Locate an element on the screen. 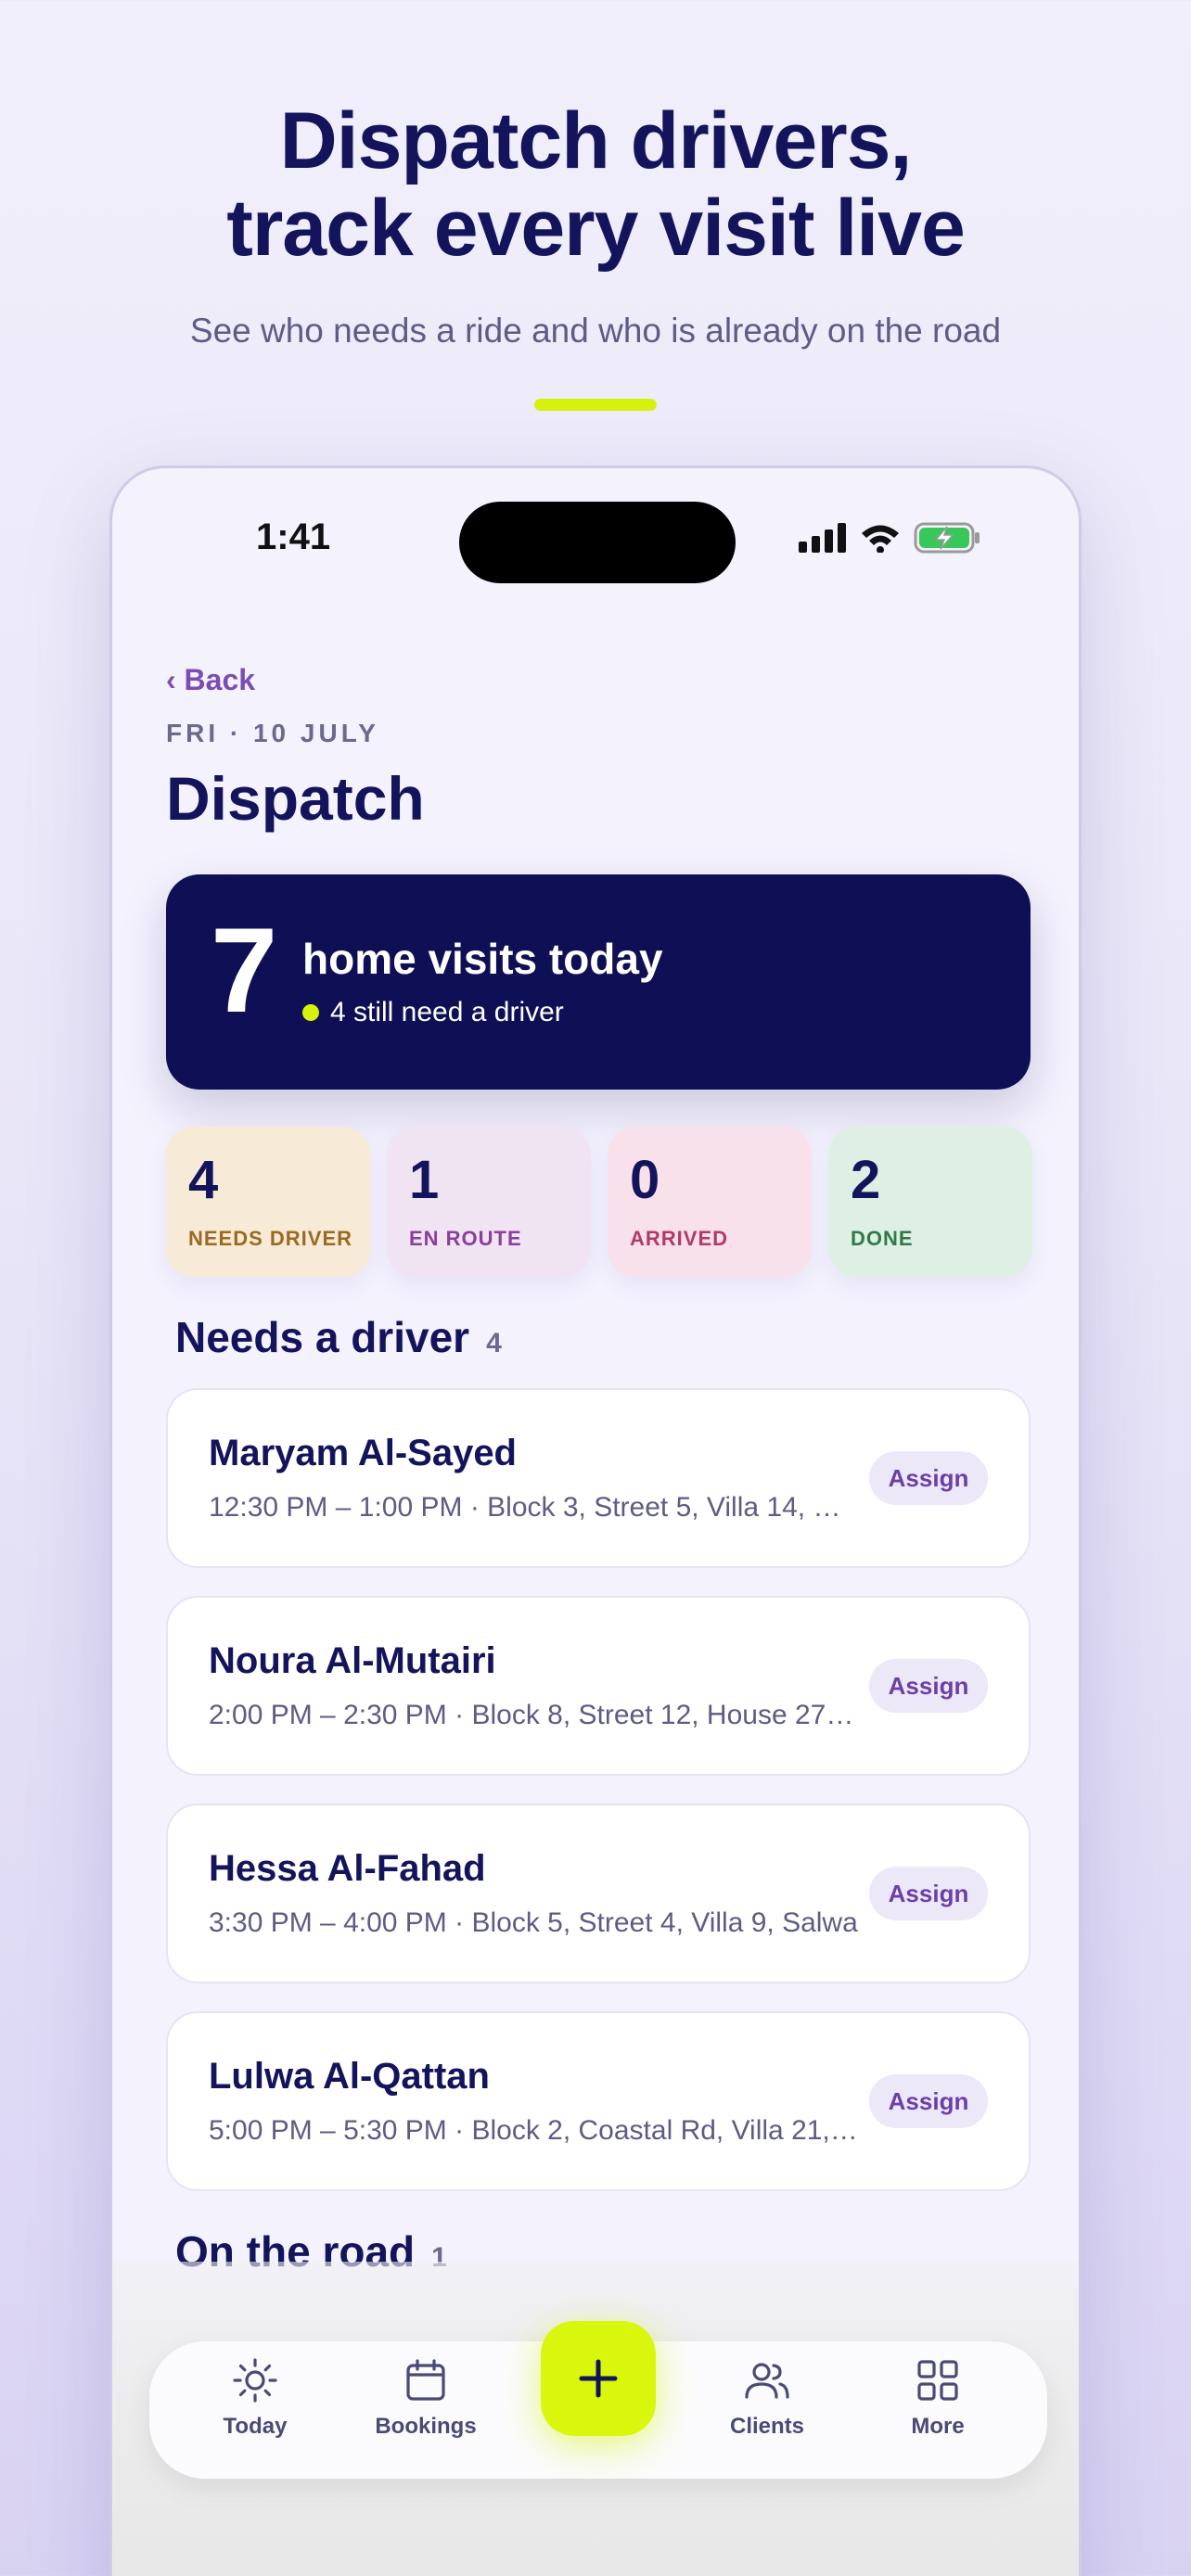  tab-clients: Clients is located at coordinates (767, 2398).